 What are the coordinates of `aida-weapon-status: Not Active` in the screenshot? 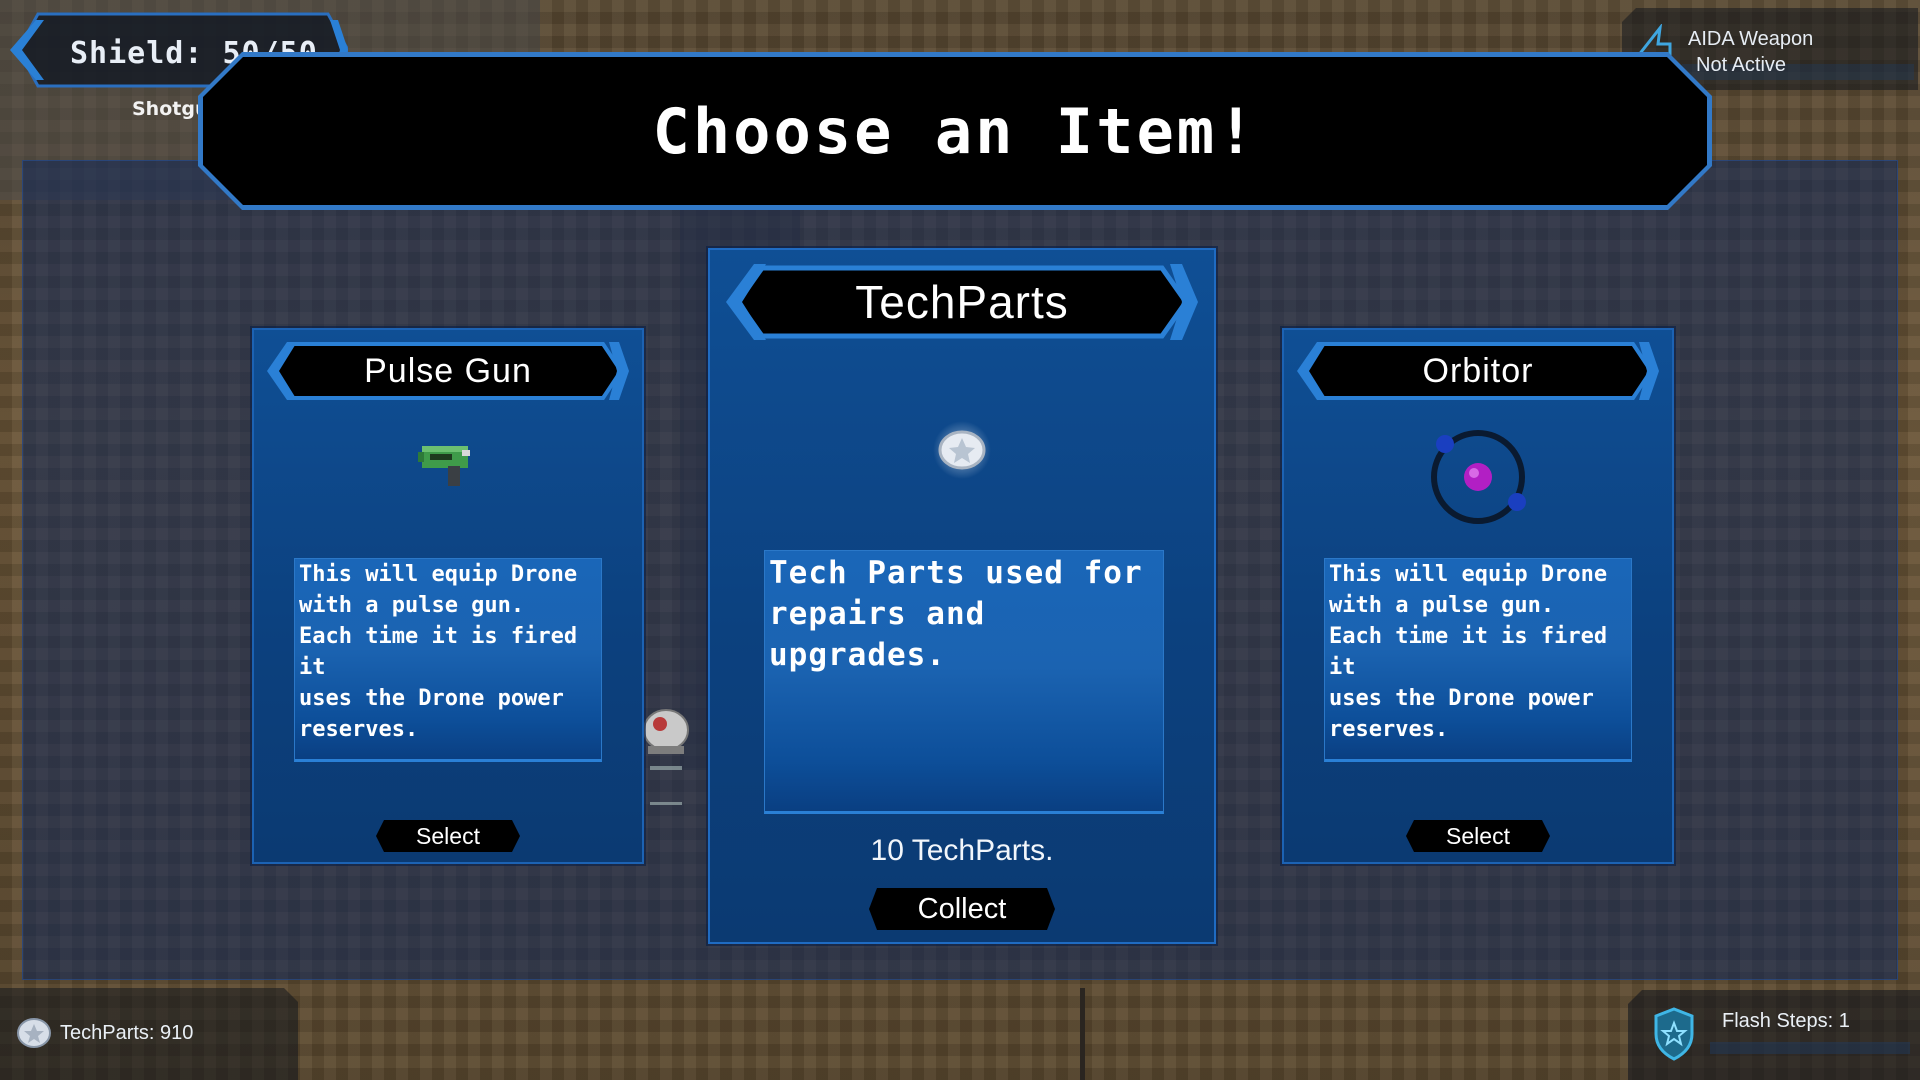 It's located at (1741, 65).